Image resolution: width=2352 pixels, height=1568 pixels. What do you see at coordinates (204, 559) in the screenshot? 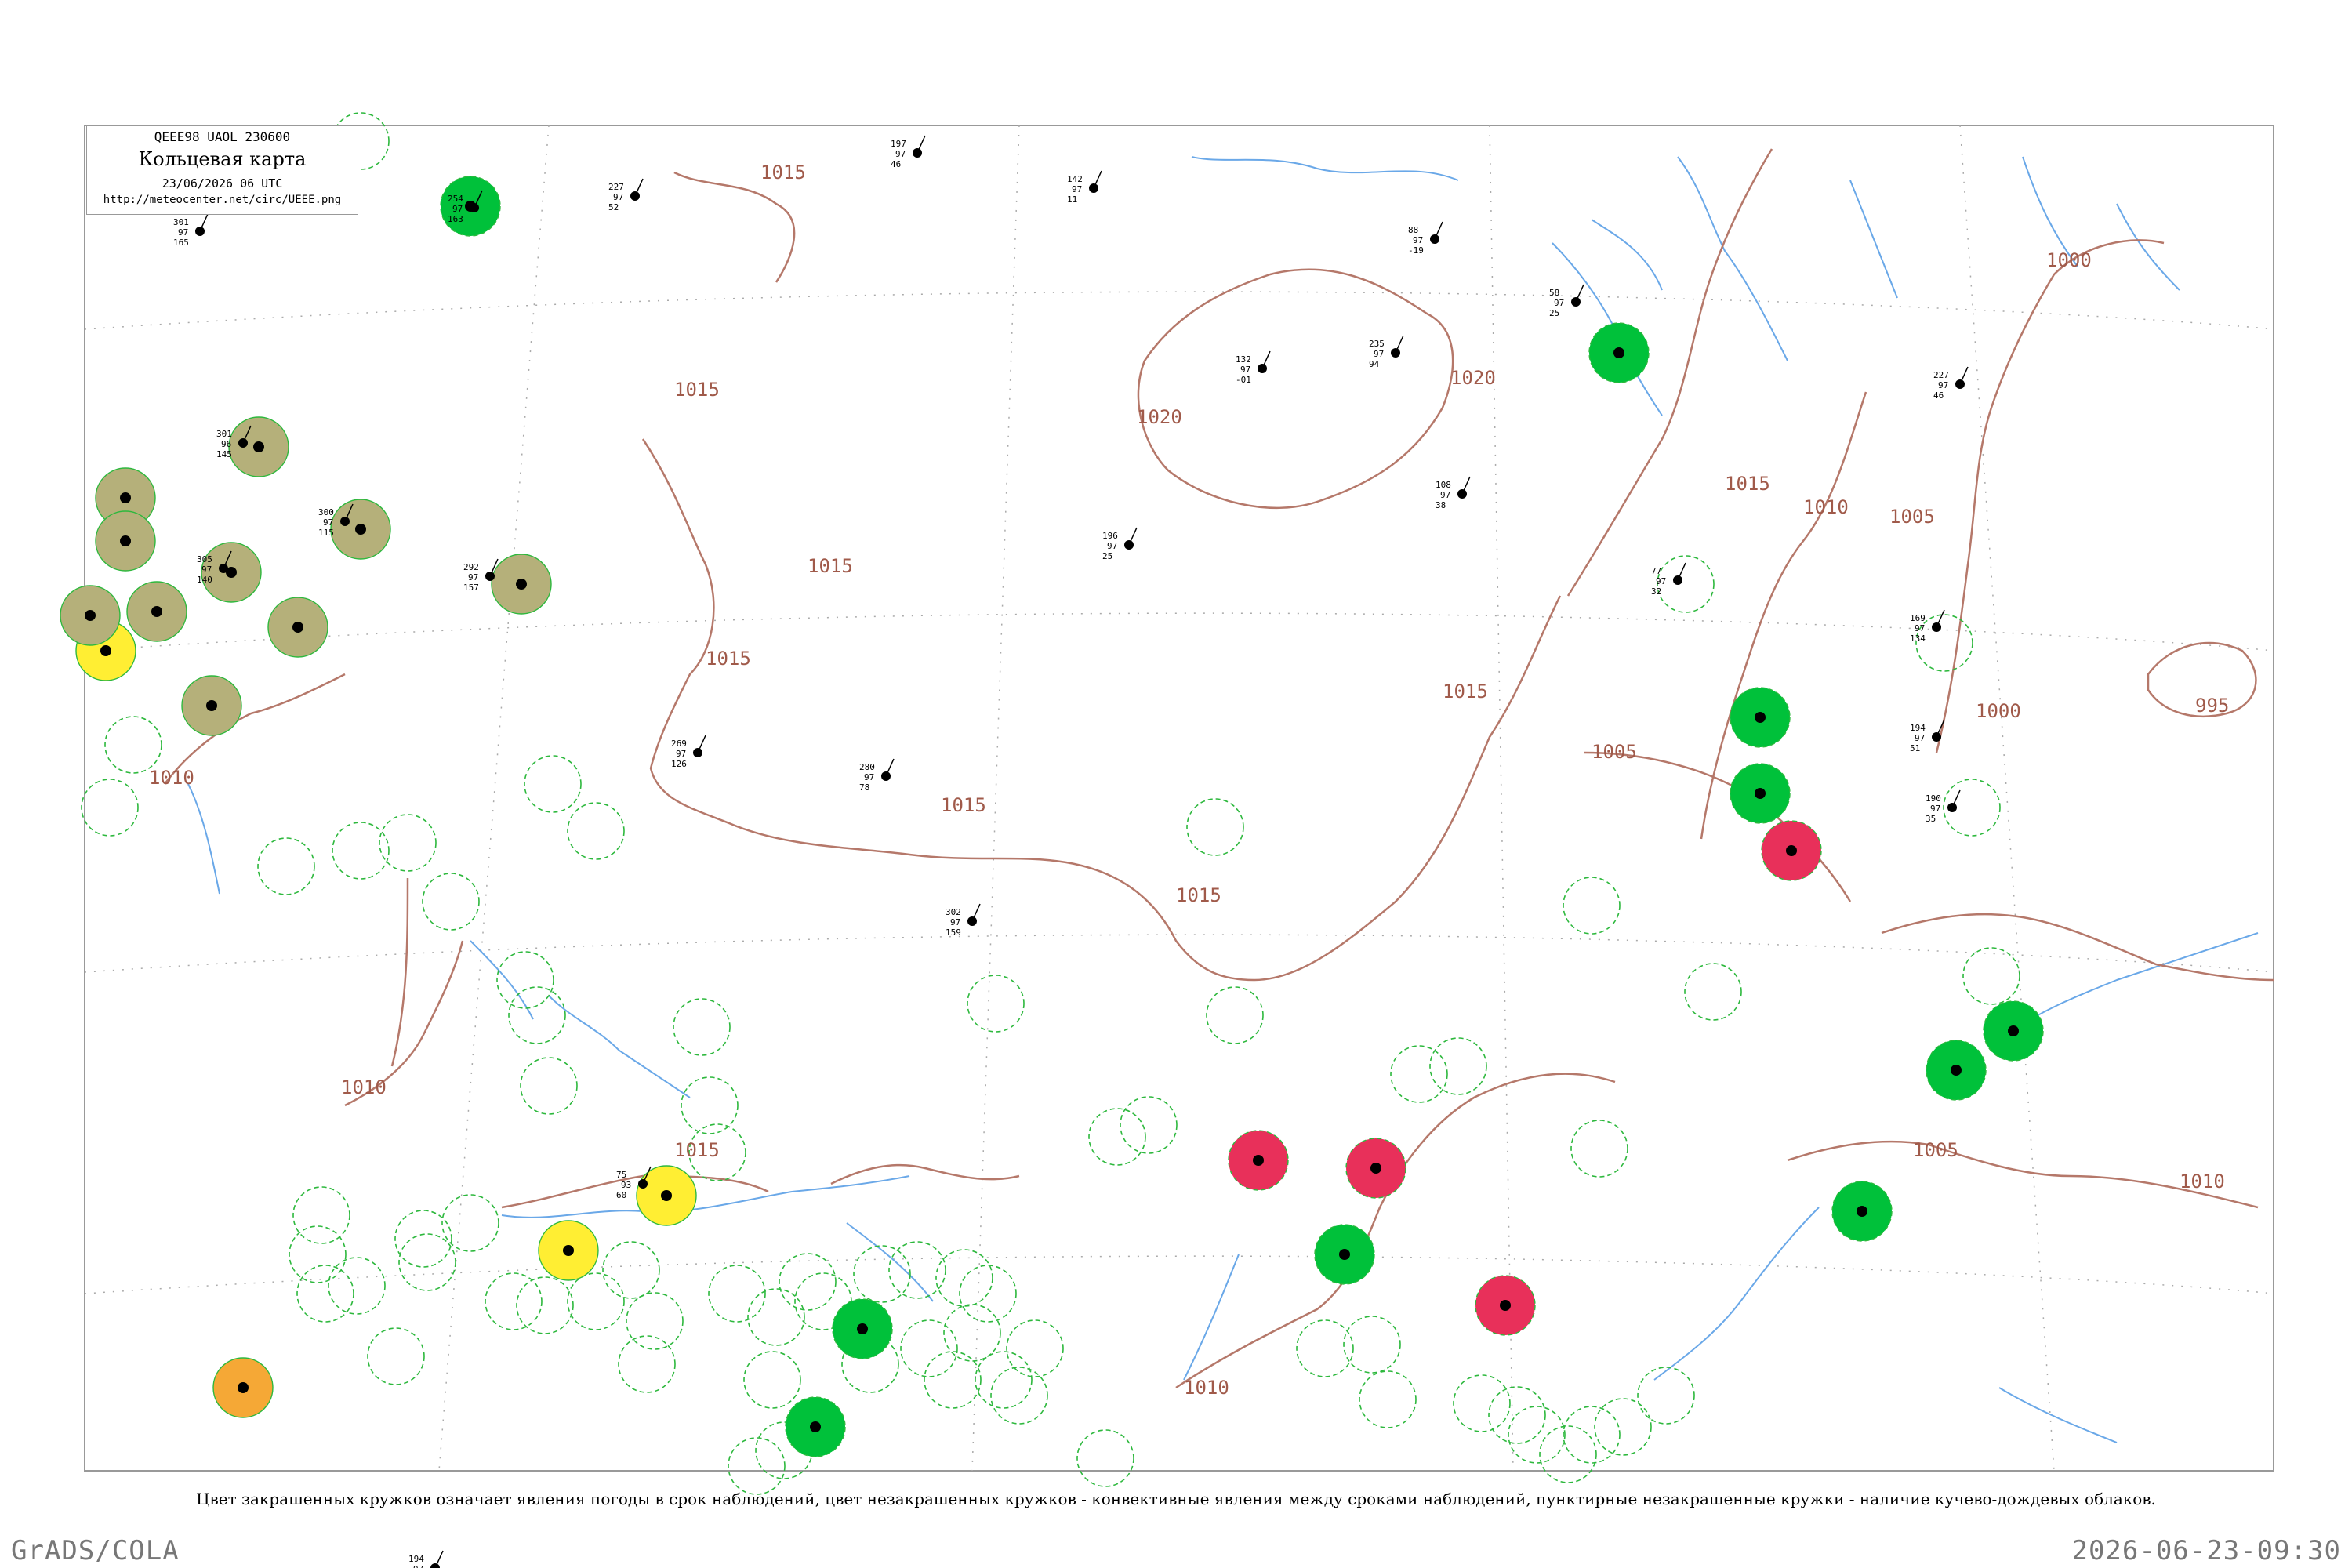
I see `station-pressure: 305` at bounding box center [204, 559].